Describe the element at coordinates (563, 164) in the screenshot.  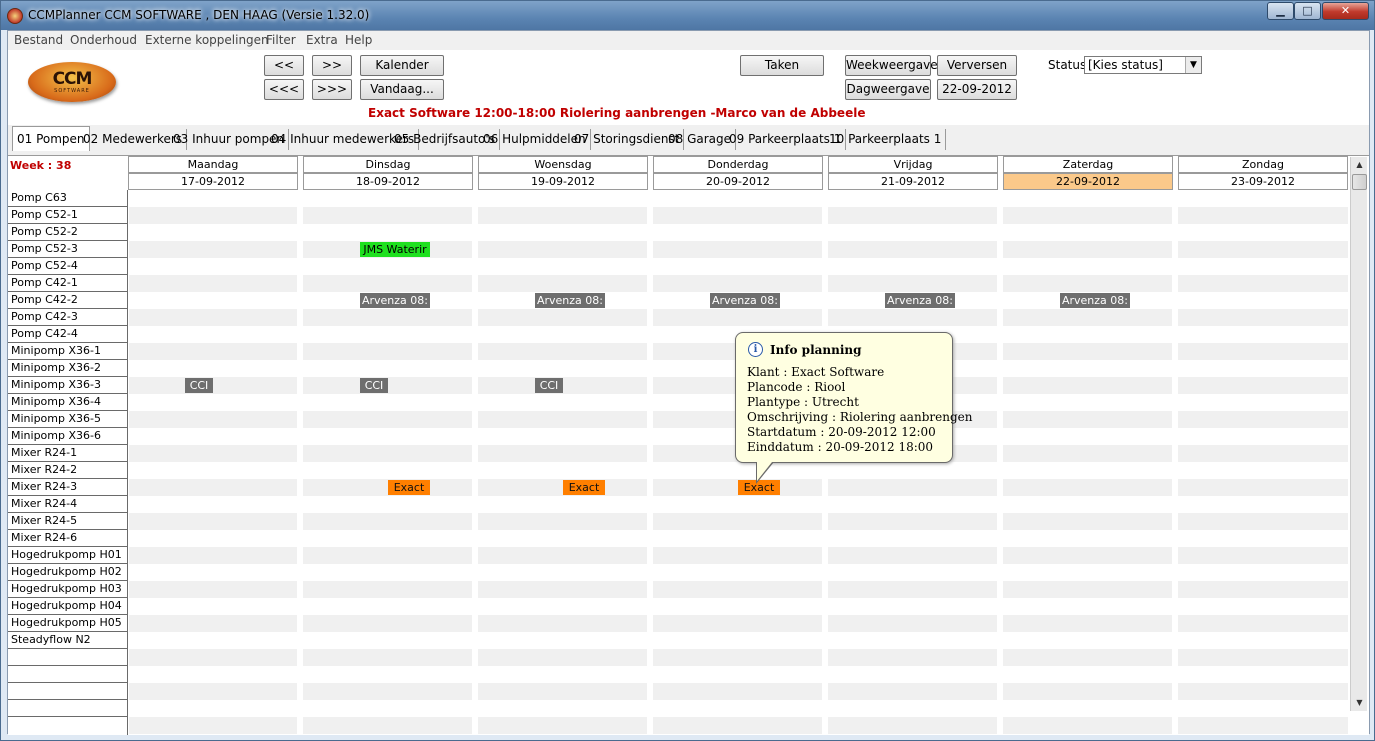
I see `day-header-woensdag: Woensdag` at that location.